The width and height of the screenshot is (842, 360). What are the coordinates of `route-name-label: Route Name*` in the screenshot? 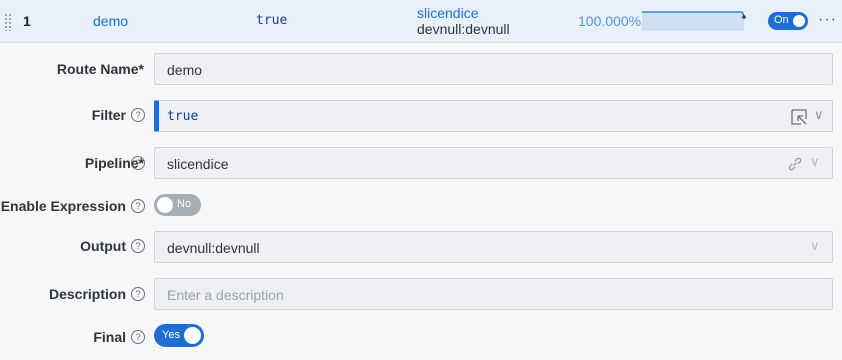 It's located at (100, 69).